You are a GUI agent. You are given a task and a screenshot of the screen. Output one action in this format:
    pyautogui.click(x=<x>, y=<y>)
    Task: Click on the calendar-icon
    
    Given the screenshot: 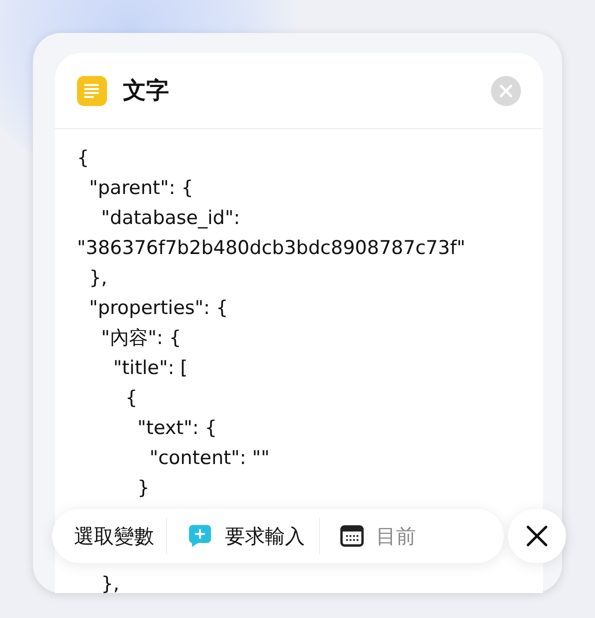 What is the action you would take?
    pyautogui.click(x=352, y=536)
    